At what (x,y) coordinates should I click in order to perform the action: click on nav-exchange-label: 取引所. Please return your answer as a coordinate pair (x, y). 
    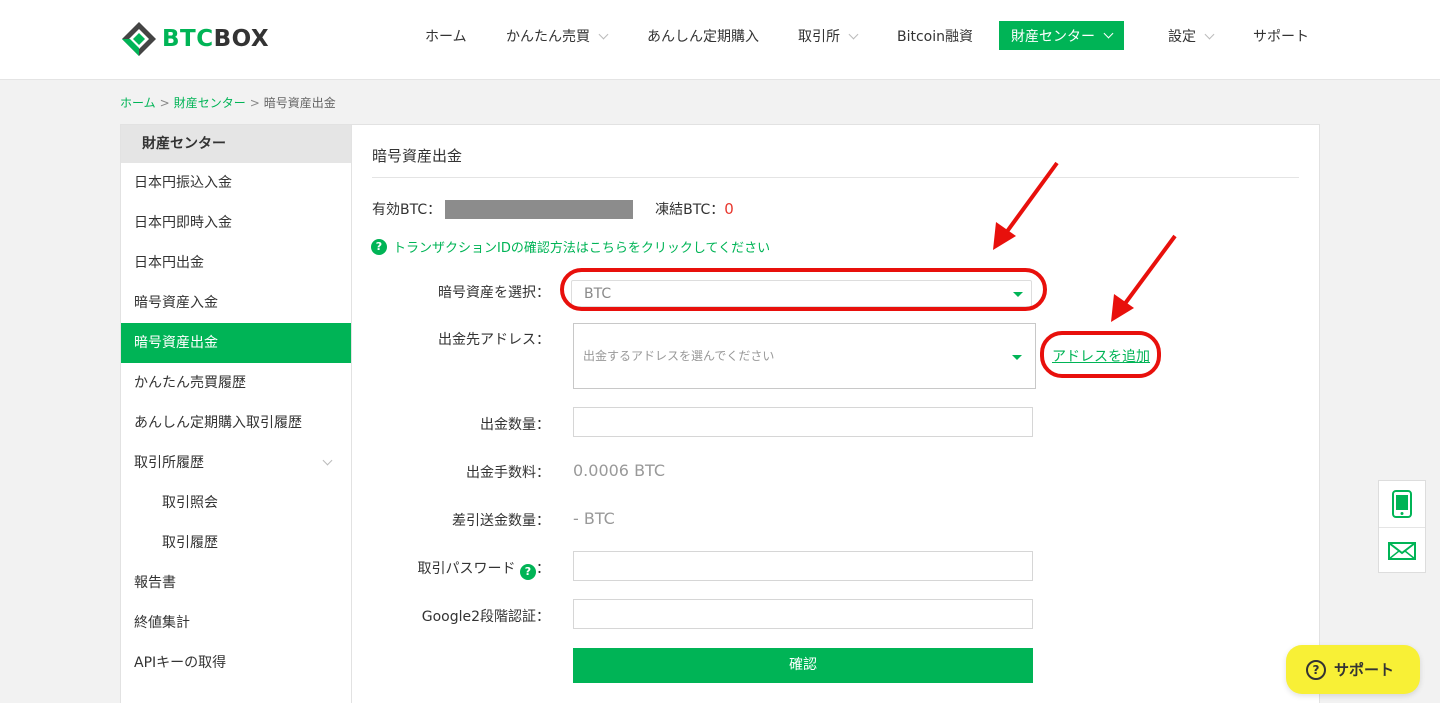
    Looking at the image, I should click on (819, 37).